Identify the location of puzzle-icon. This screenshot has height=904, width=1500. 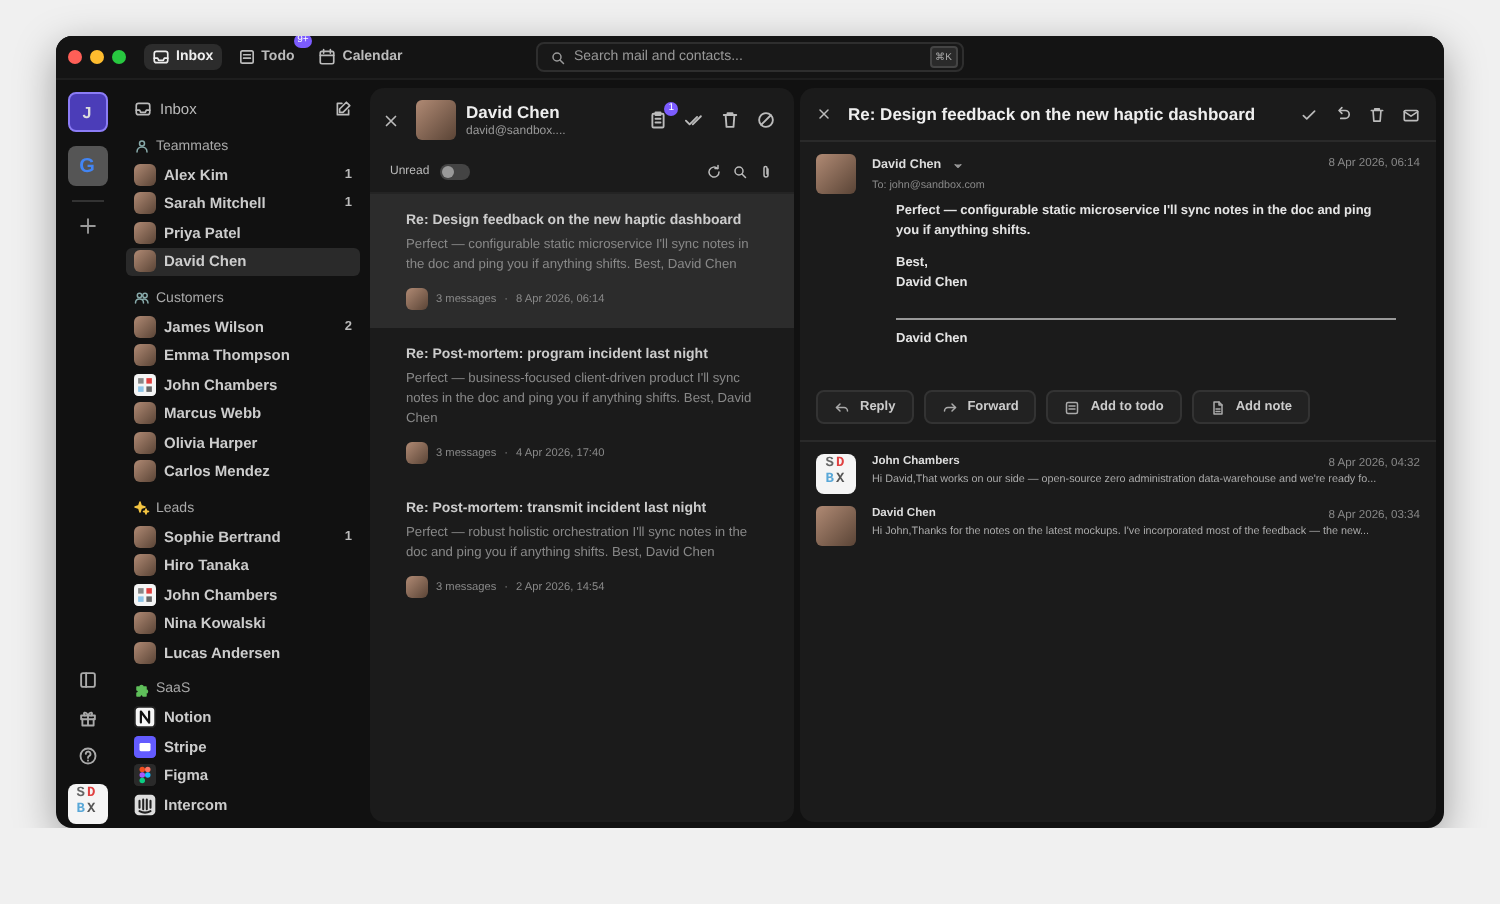
(142, 689).